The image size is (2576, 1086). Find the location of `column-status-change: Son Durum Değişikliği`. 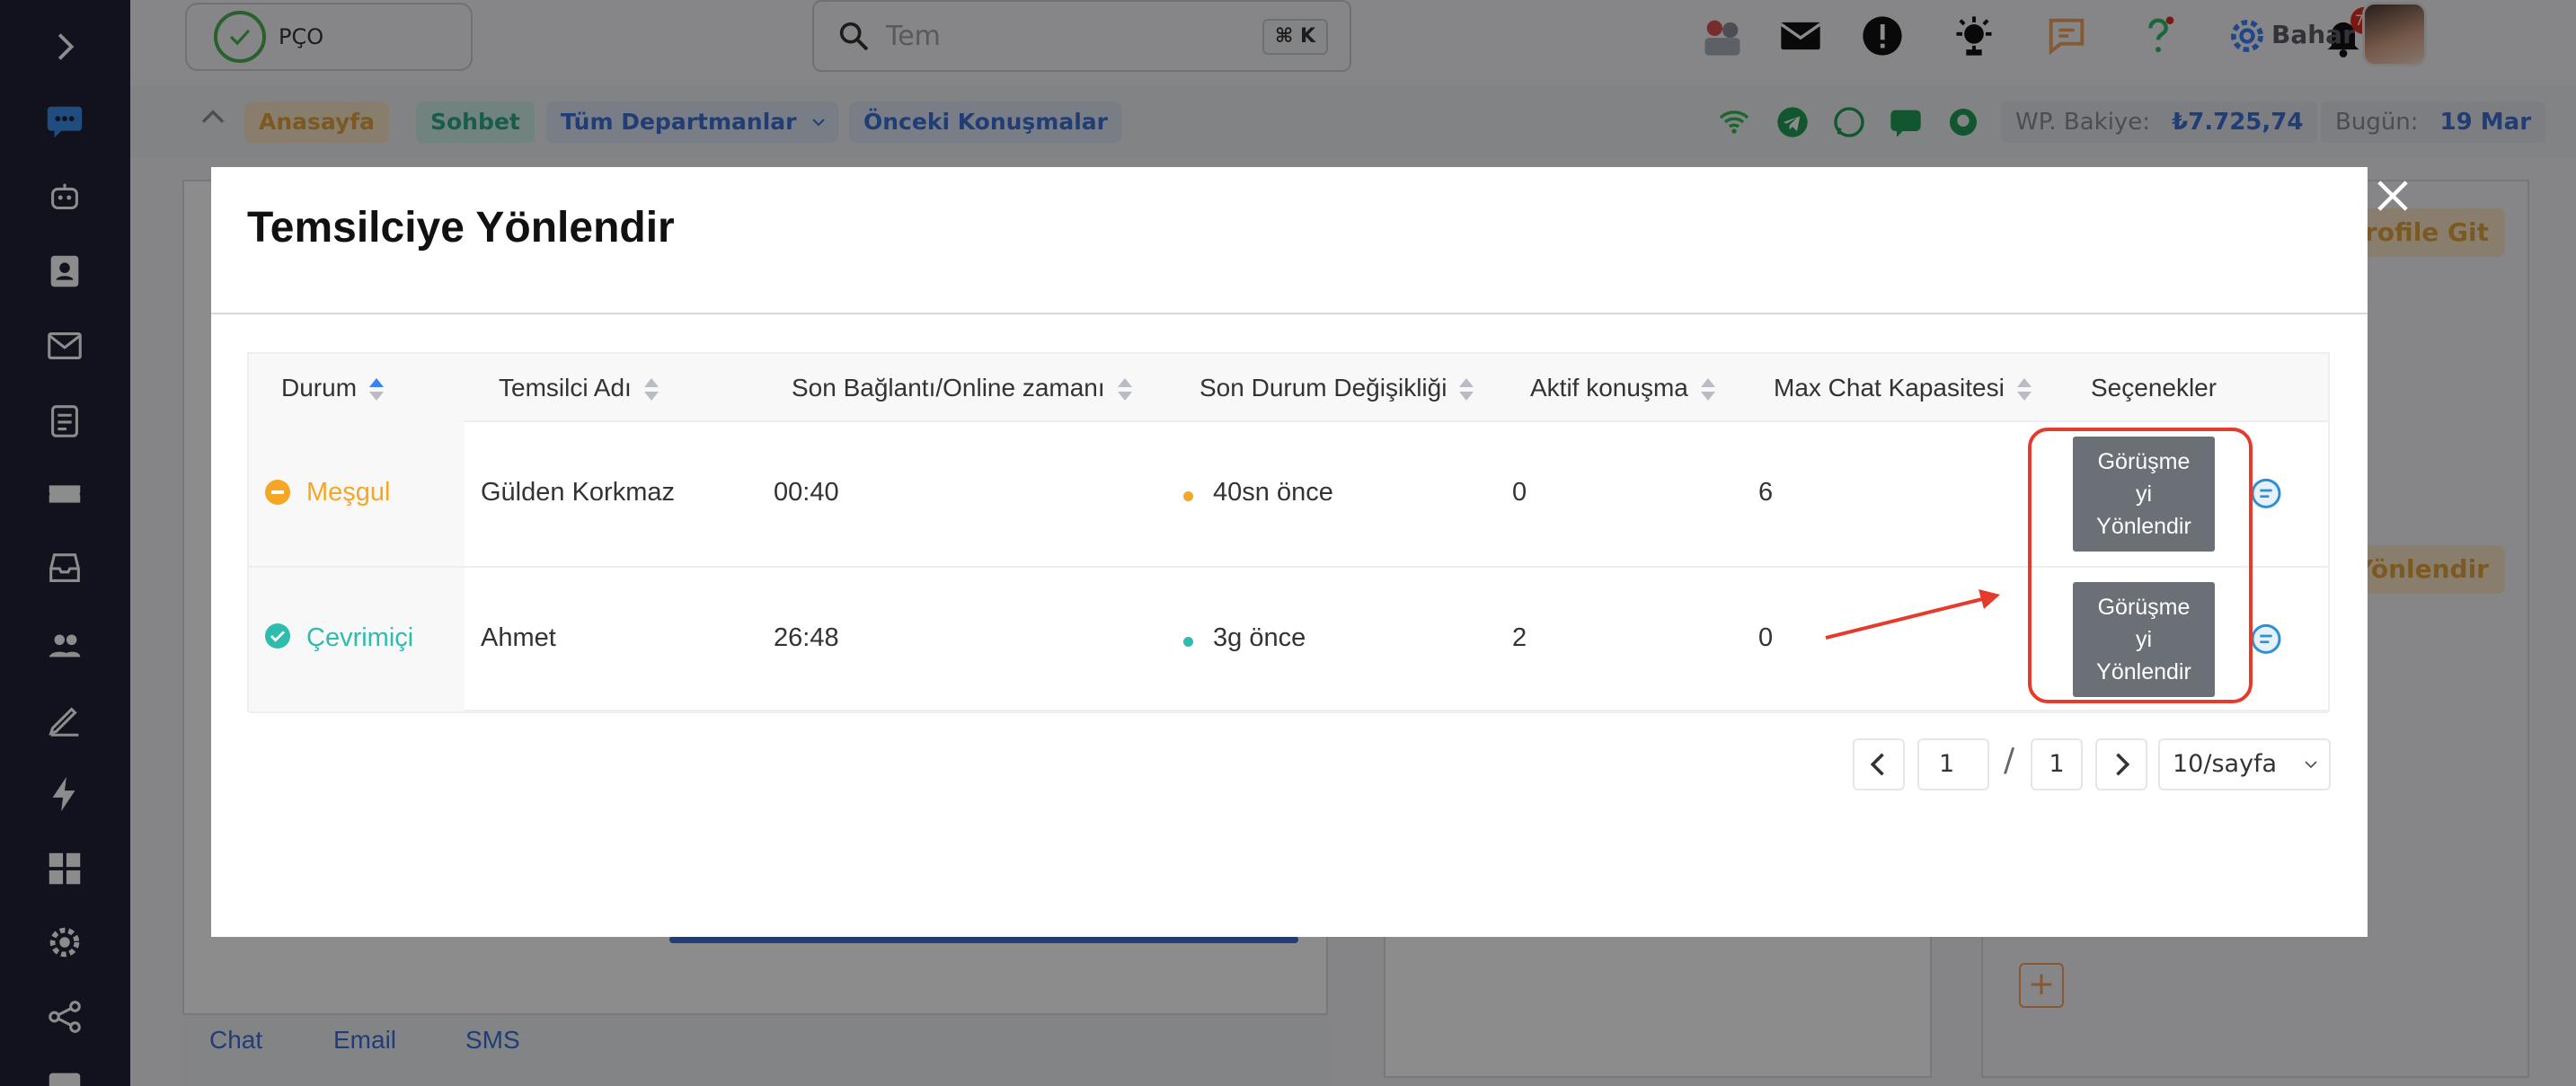

column-status-change: Son Durum Değişikliği is located at coordinates (1337, 388).